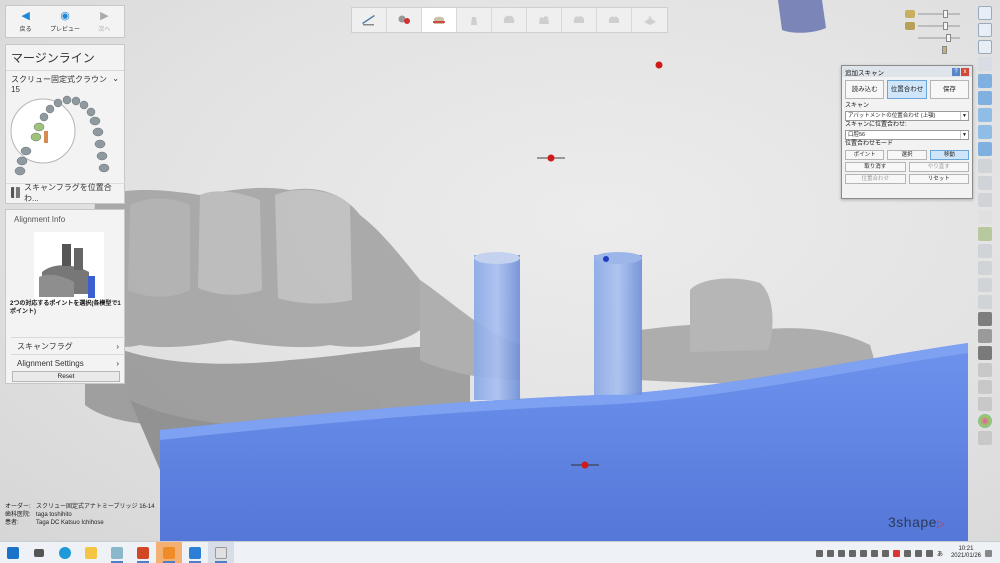  Describe the element at coordinates (985, 98) in the screenshot. I see `view-bottom-icon` at that location.